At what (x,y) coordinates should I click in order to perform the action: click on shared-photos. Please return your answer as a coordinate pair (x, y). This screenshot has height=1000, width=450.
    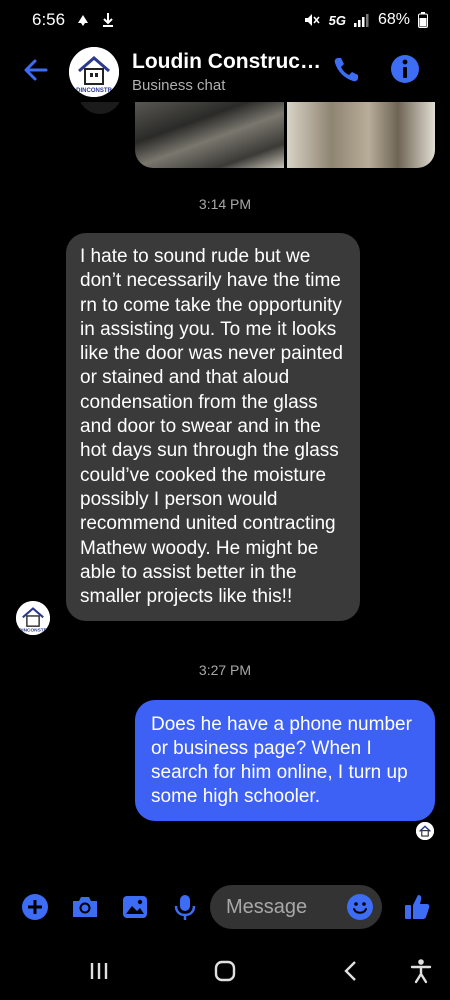
    Looking at the image, I should click on (285, 135).